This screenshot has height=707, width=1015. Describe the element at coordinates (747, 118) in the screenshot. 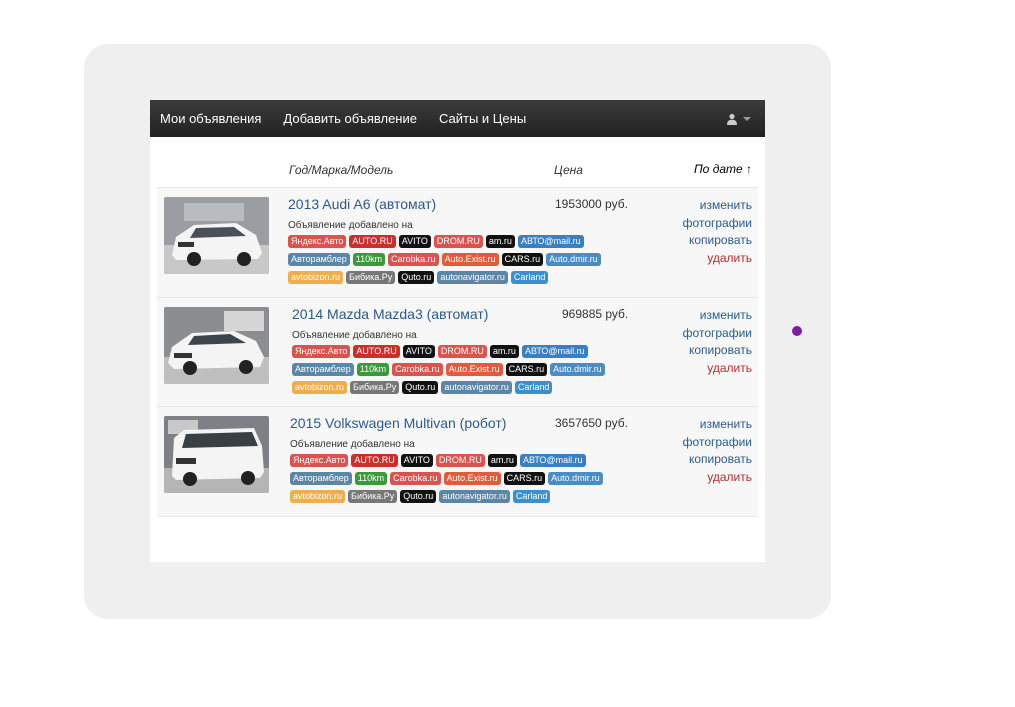

I see `chevron-down-icon` at that location.